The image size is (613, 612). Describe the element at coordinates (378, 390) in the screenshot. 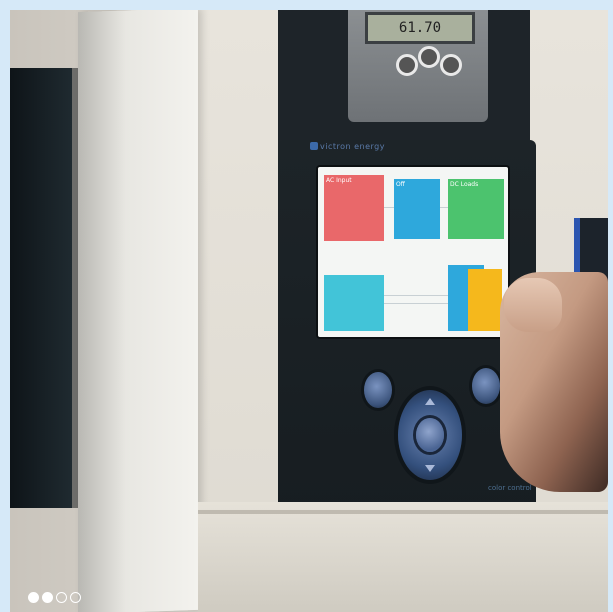

I see `left-button` at that location.